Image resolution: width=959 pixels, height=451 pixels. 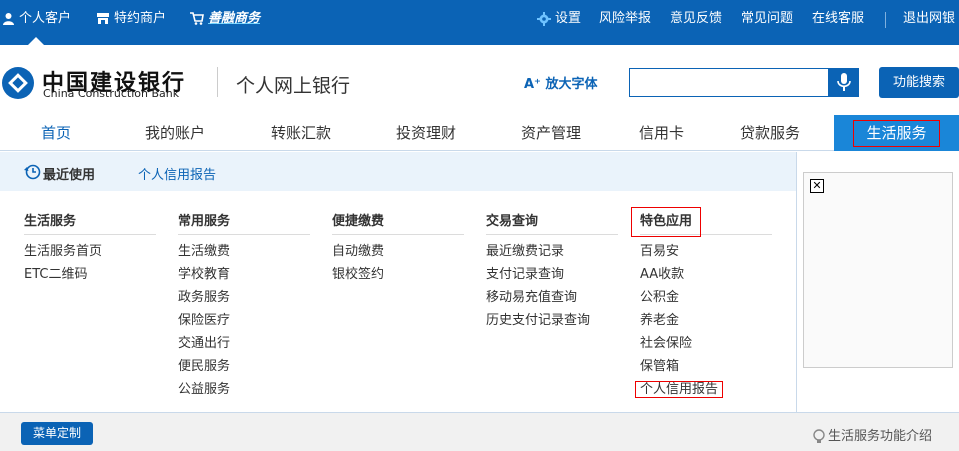 I want to click on menu-link: 最近缴费记录, so click(x=552, y=251).